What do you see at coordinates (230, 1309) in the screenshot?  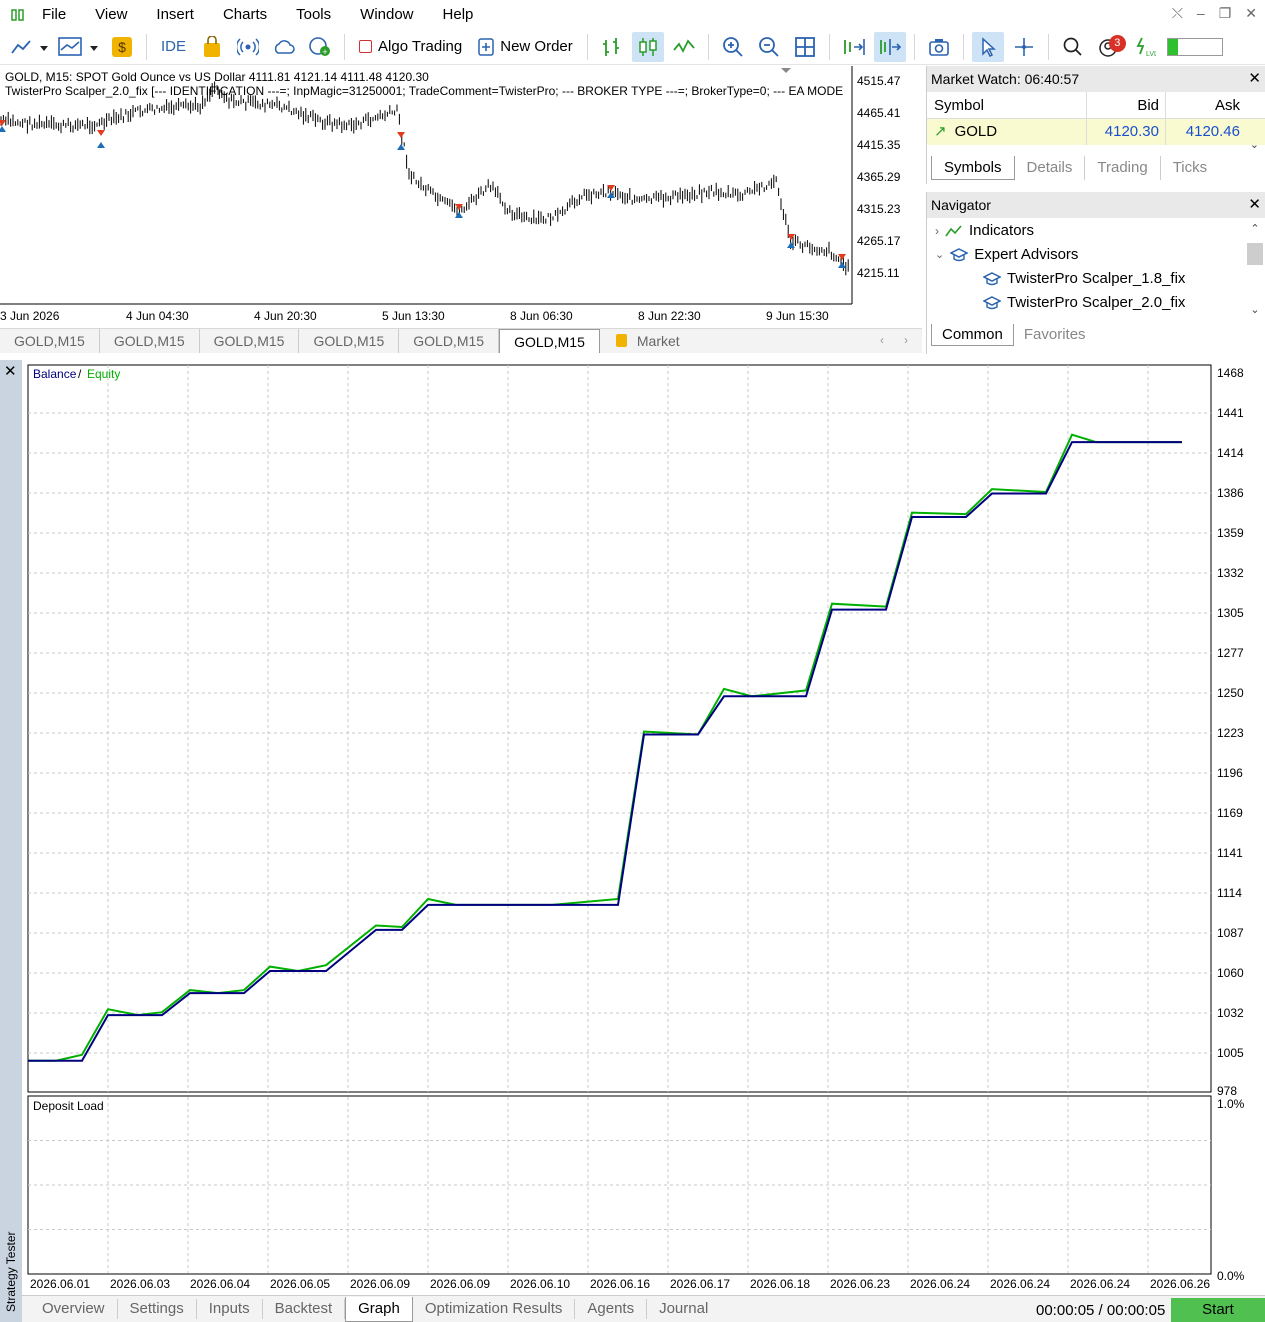 I see `tab-inputs: Inputs` at bounding box center [230, 1309].